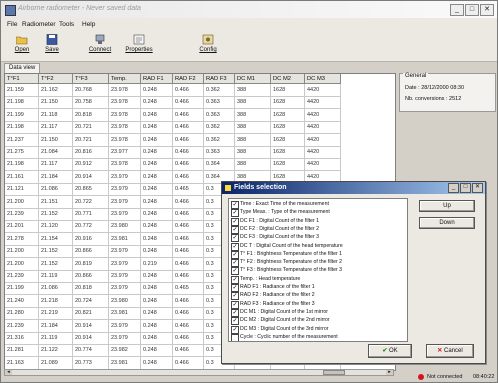 This screenshot has width=498, height=383. What do you see at coordinates (56, 227) in the screenshot?
I see `table-cell: 21.120` at bounding box center [56, 227].